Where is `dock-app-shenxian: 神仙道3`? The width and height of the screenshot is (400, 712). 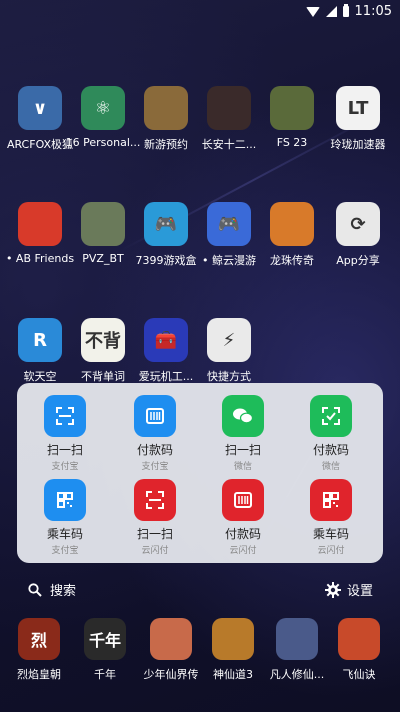
dock-app-shenxian: 神仙道3 is located at coordinates (233, 650).